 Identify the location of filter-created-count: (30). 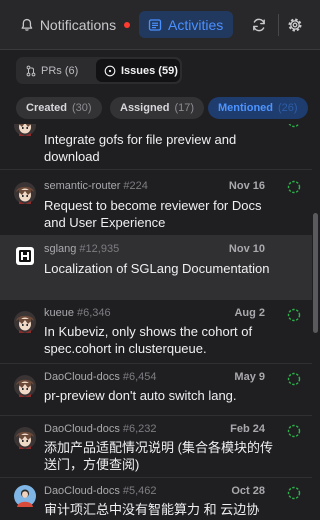
(81, 108).